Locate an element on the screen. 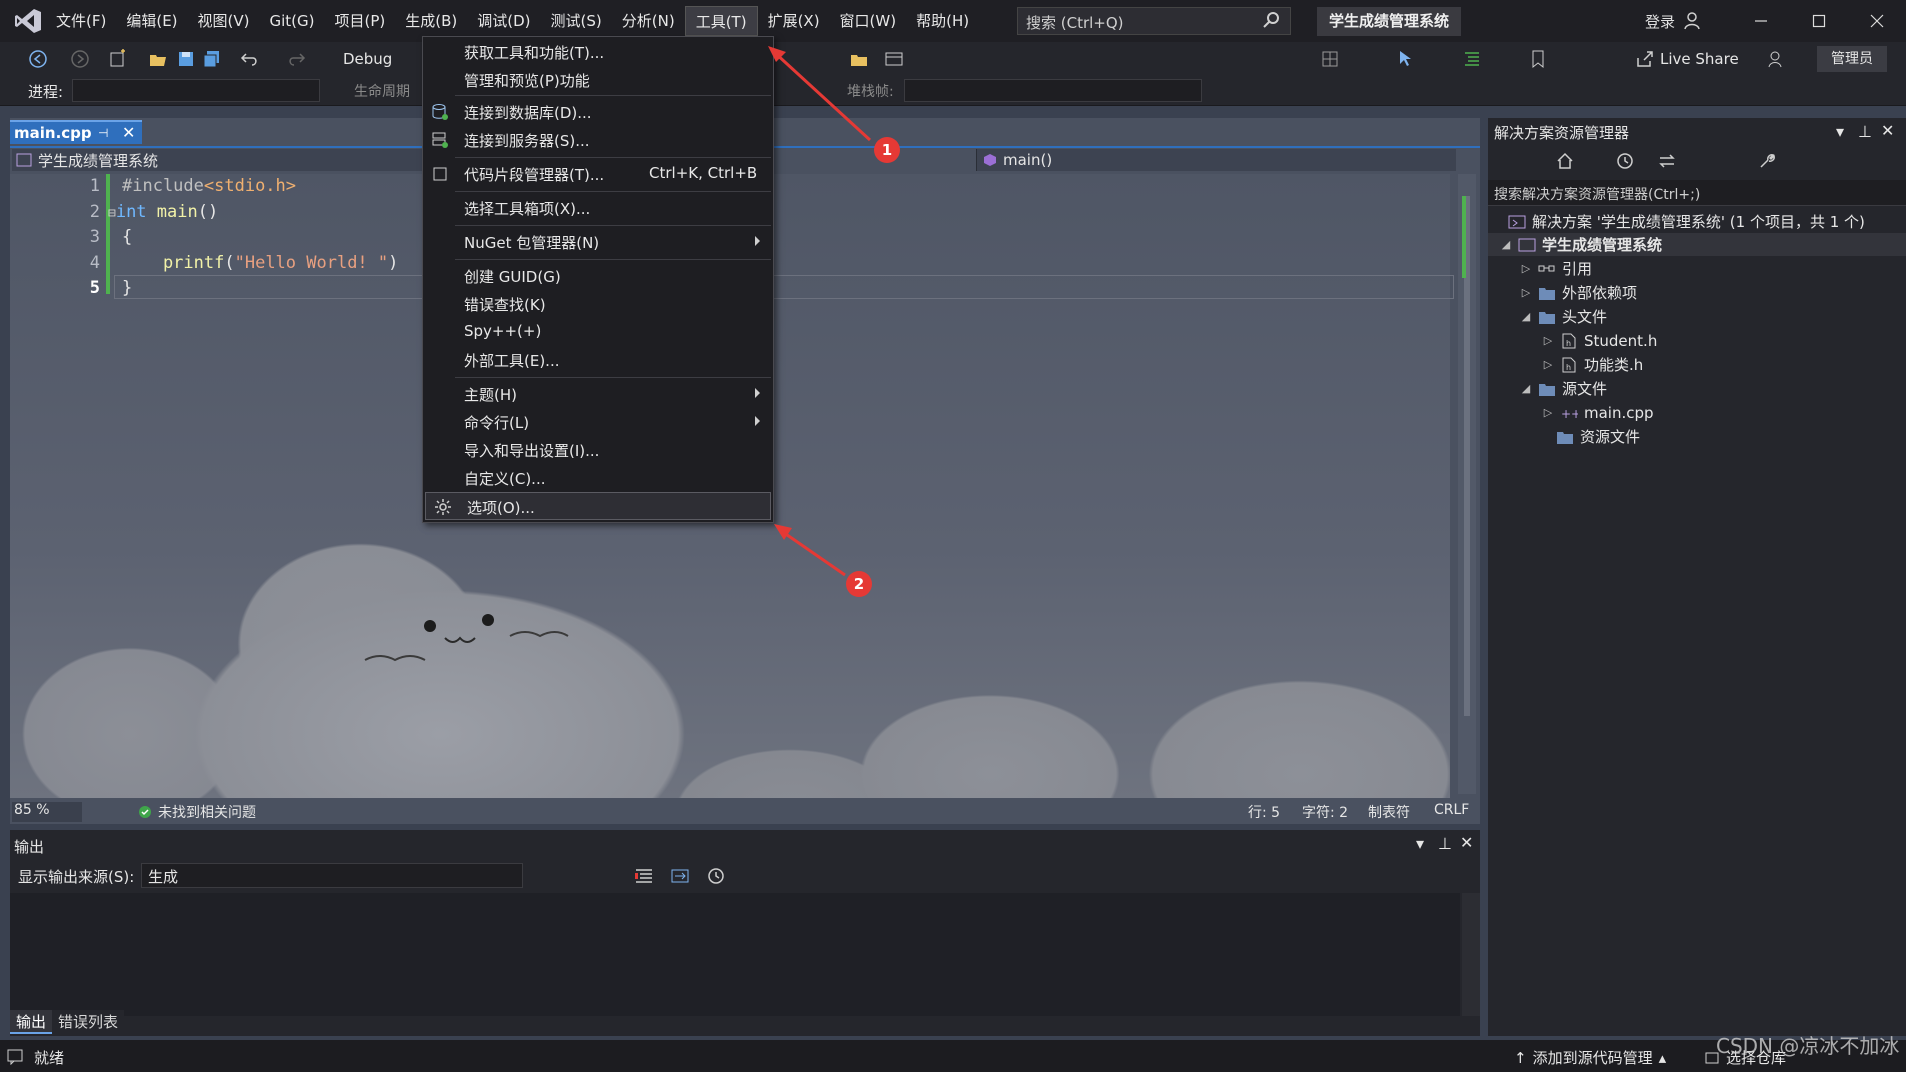 This screenshot has height=1072, width=1906. annotation-arrows is located at coordinates (820, 311).